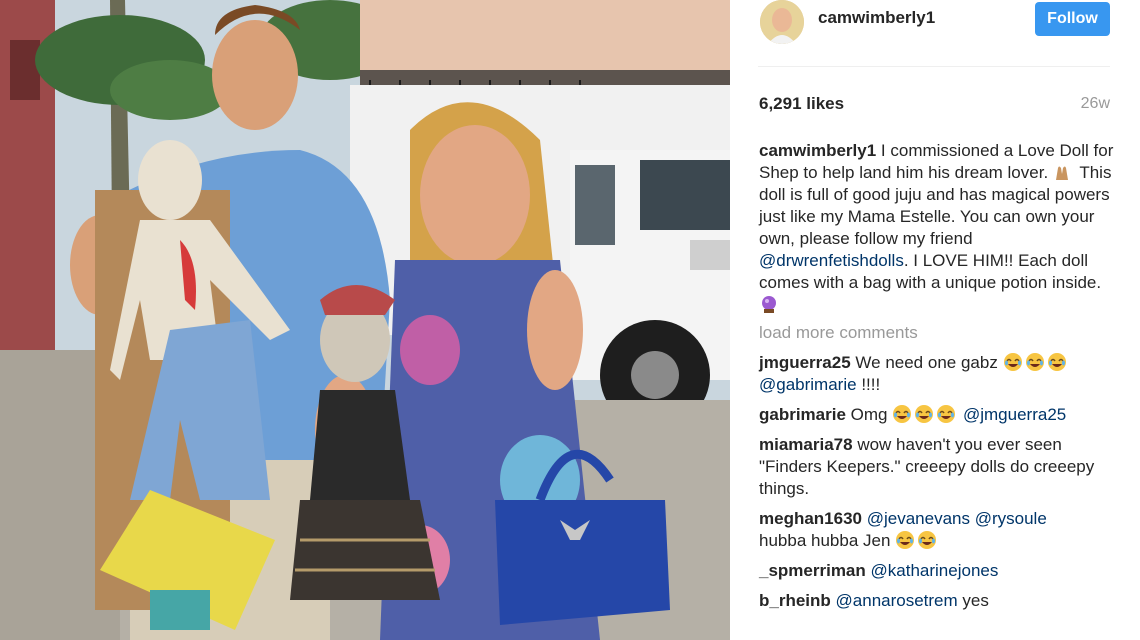 The image size is (1140, 640). I want to click on avatar, so click(782, 22).